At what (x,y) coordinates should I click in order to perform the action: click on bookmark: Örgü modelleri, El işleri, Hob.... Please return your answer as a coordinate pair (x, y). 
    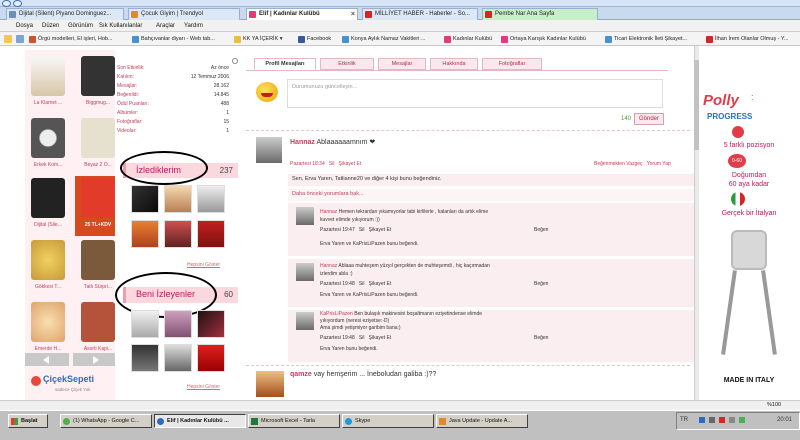
    Looking at the image, I should click on (71, 39).